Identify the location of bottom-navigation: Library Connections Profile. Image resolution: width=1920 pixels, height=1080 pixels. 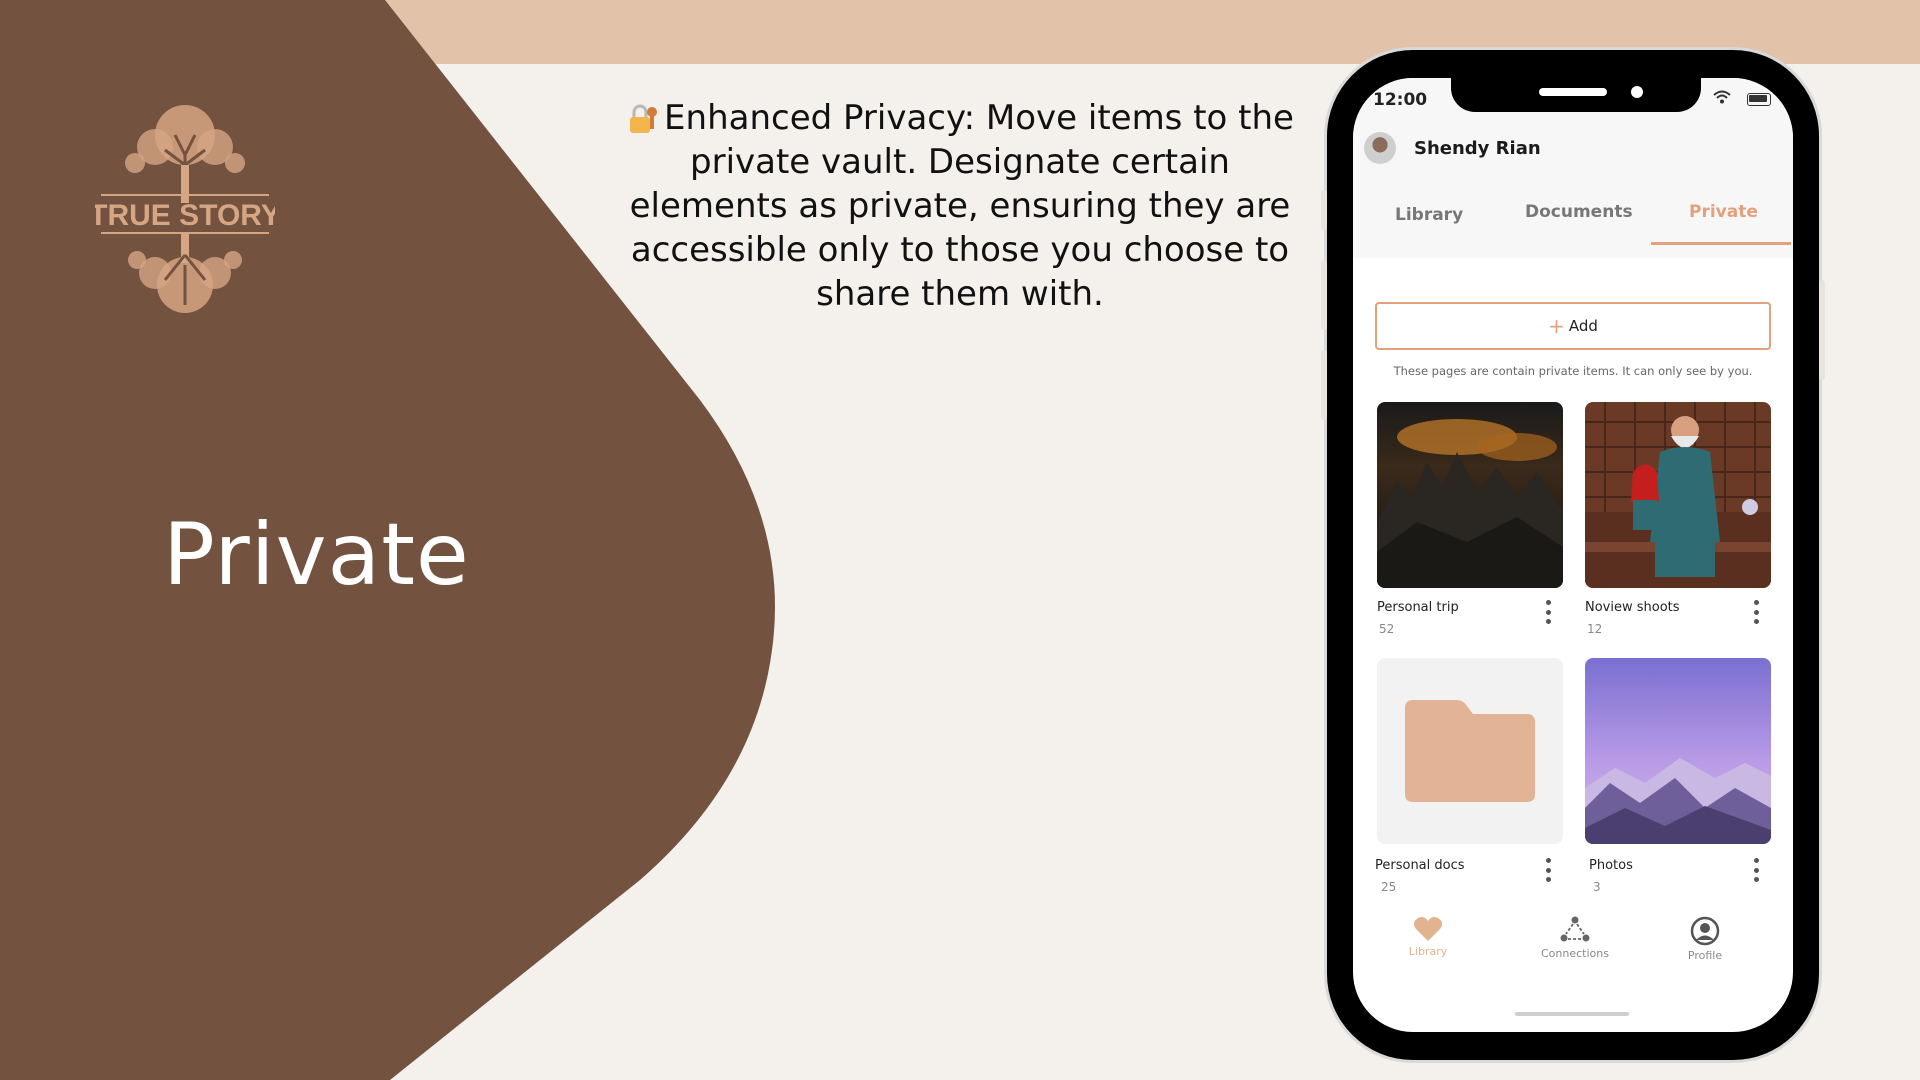
(1573, 956).